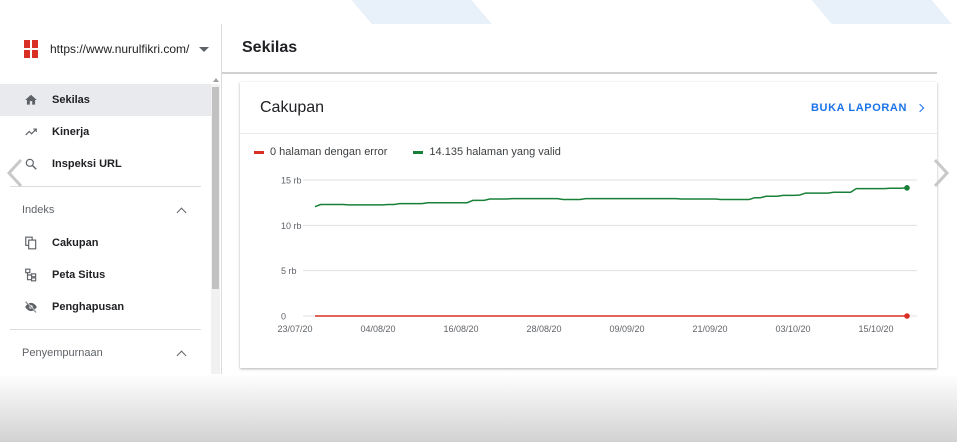 The height and width of the screenshot is (442, 957). Describe the element at coordinates (120, 49) in the screenshot. I see `property-url: https://www.nurulfikri.com/` at that location.